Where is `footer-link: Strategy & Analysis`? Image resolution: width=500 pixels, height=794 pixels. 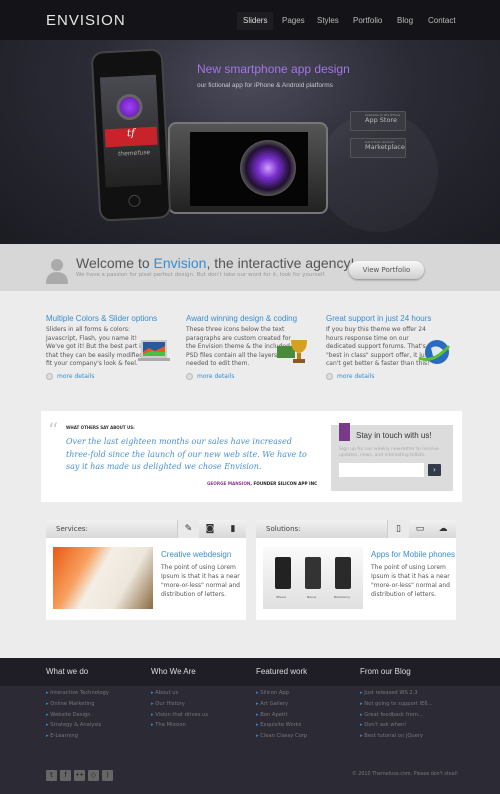 footer-link: Strategy & Analysis is located at coordinates (77, 725).